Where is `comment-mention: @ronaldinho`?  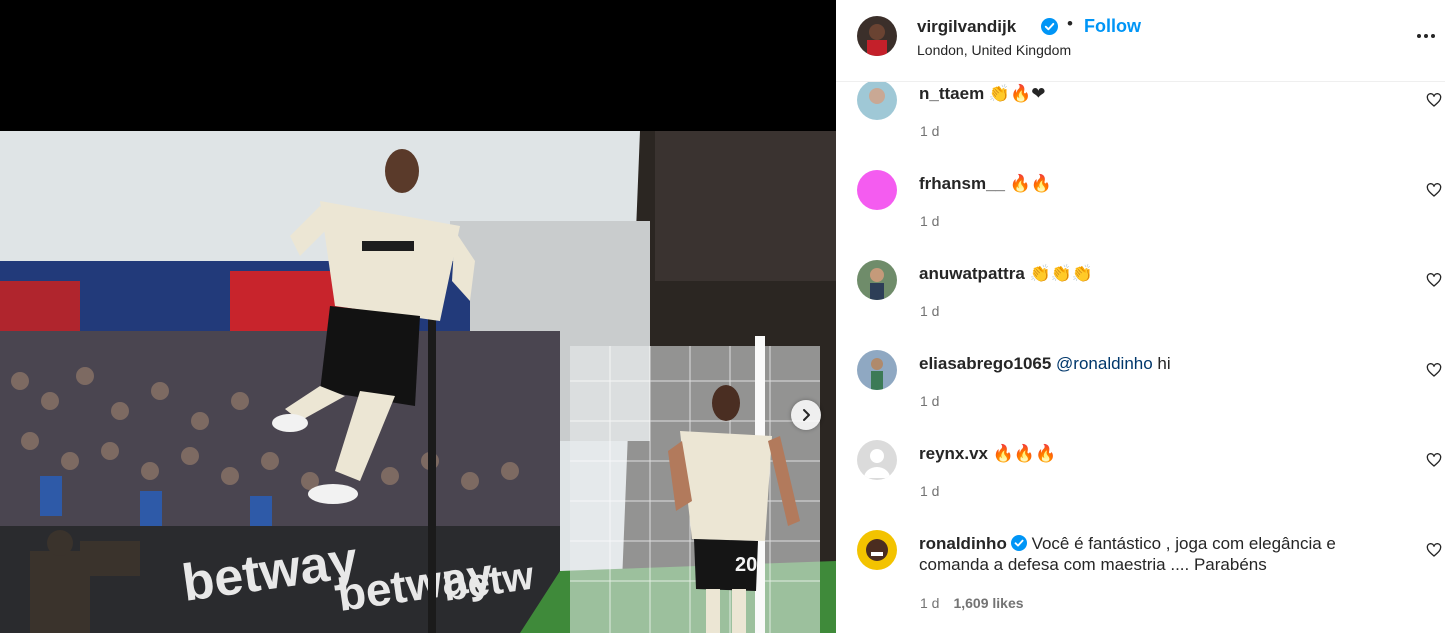
comment-mention: @ronaldinho is located at coordinates (1104, 363).